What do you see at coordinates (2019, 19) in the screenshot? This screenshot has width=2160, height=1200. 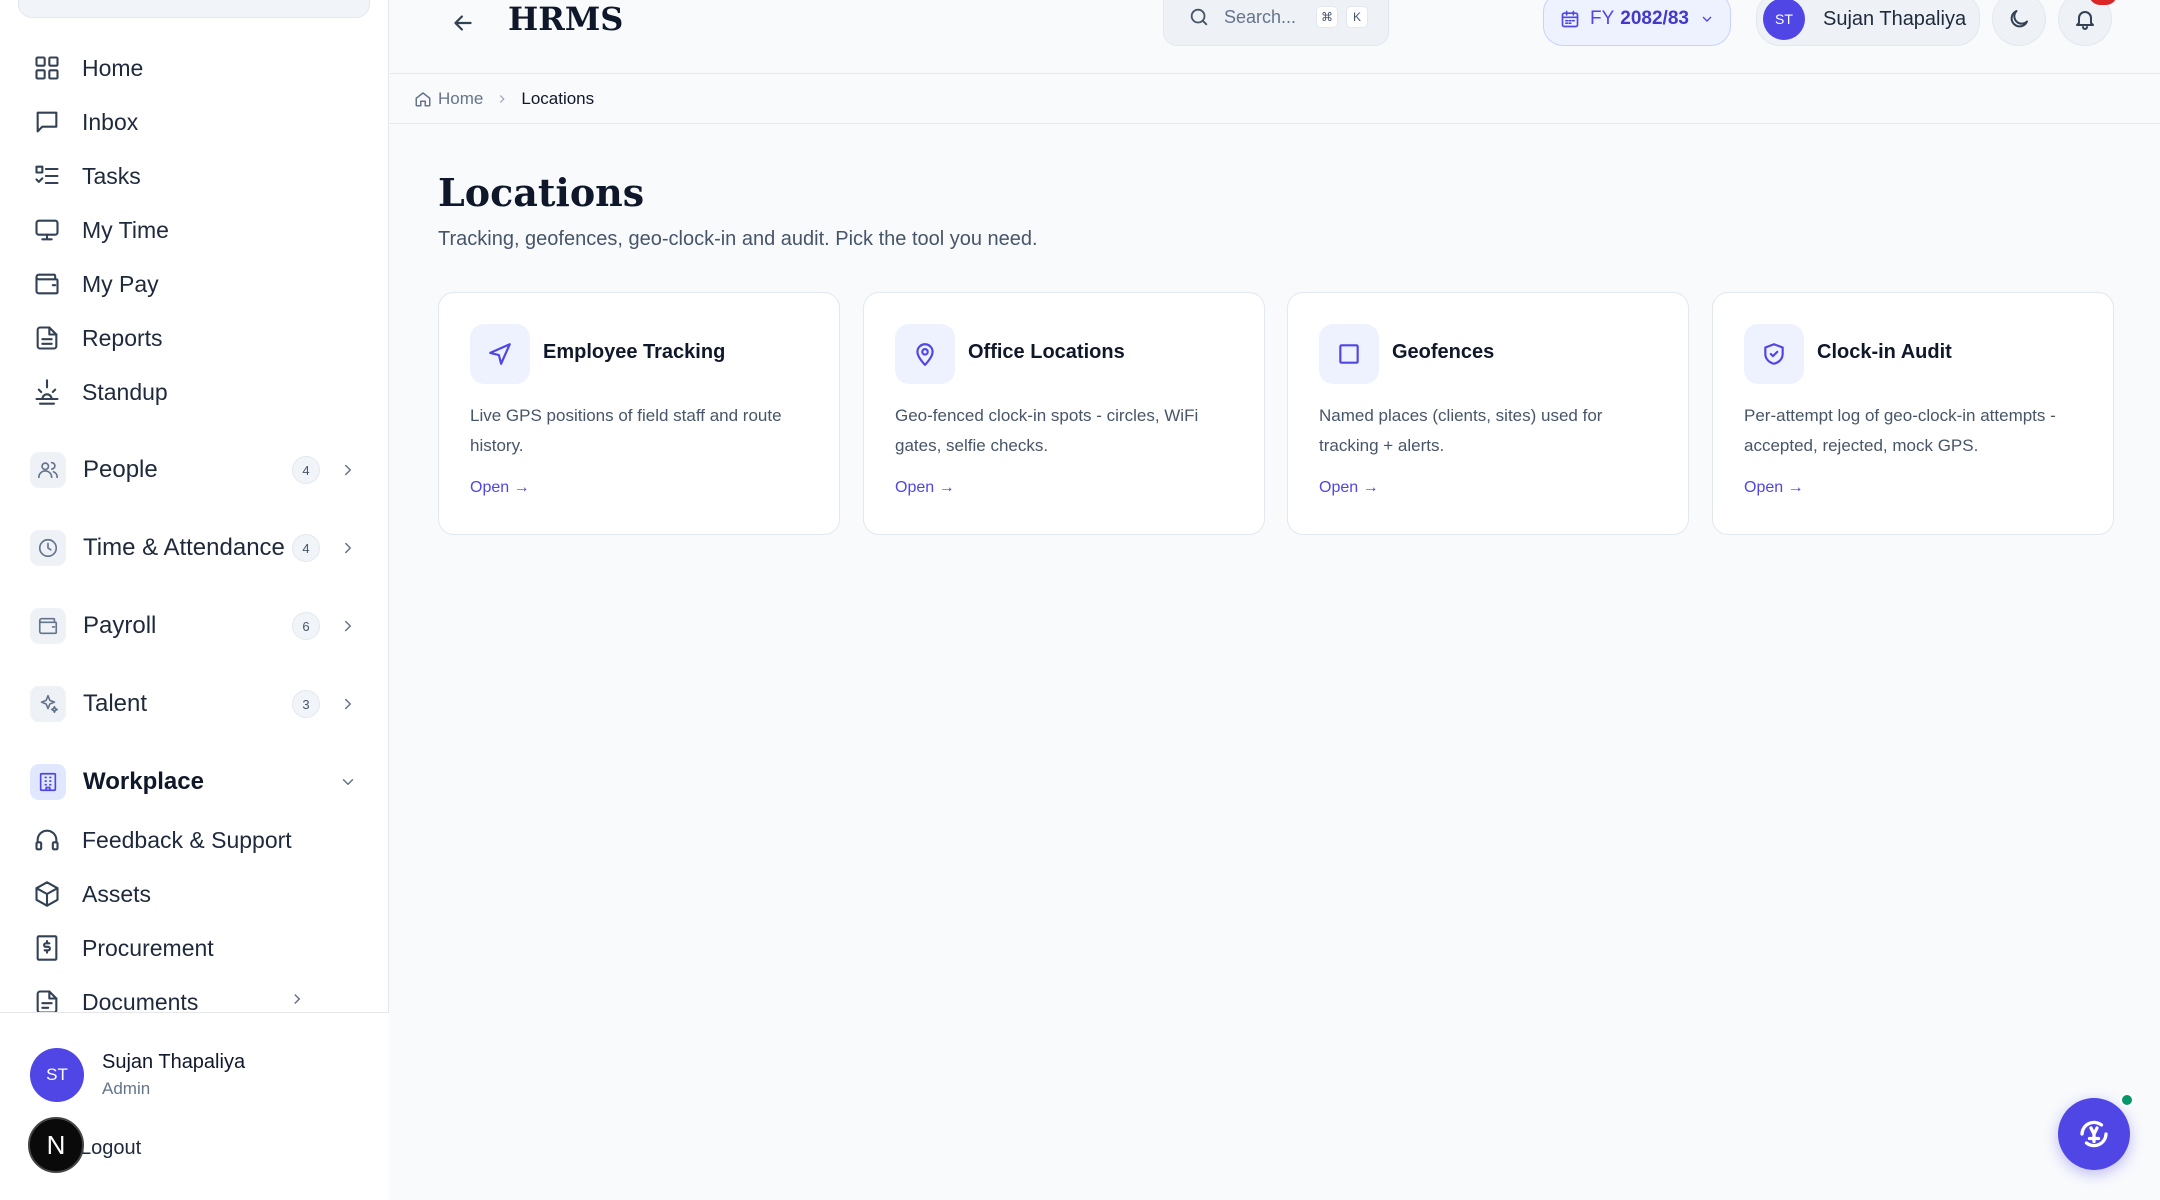 I see `moon-icon` at bounding box center [2019, 19].